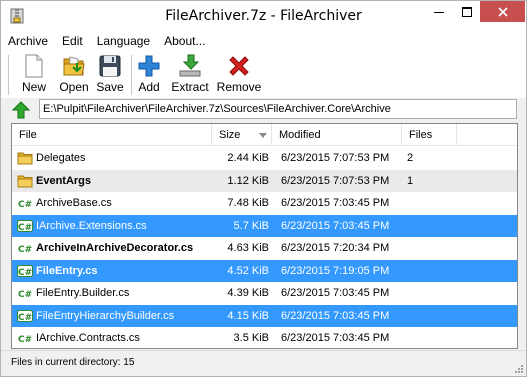  I want to click on sort-descending-icon, so click(263, 135).